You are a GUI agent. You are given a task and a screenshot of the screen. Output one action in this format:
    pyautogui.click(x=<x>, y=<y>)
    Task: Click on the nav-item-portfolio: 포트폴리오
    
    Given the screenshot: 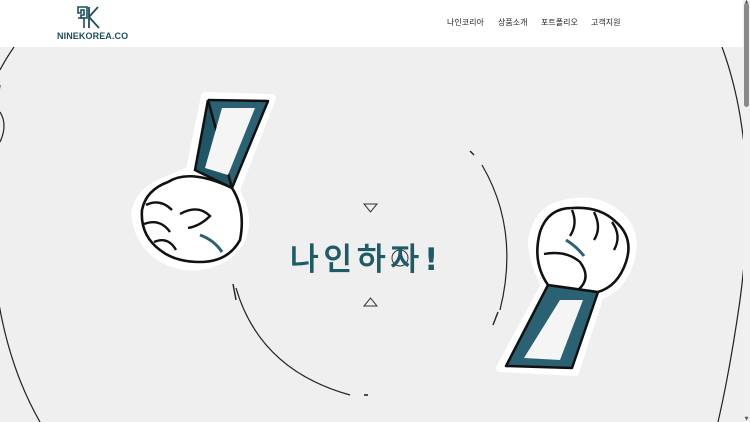 What is the action you would take?
    pyautogui.click(x=559, y=22)
    